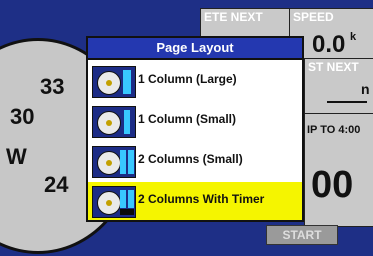 This screenshot has width=373, height=256. I want to click on start-button: START, so click(302, 235).